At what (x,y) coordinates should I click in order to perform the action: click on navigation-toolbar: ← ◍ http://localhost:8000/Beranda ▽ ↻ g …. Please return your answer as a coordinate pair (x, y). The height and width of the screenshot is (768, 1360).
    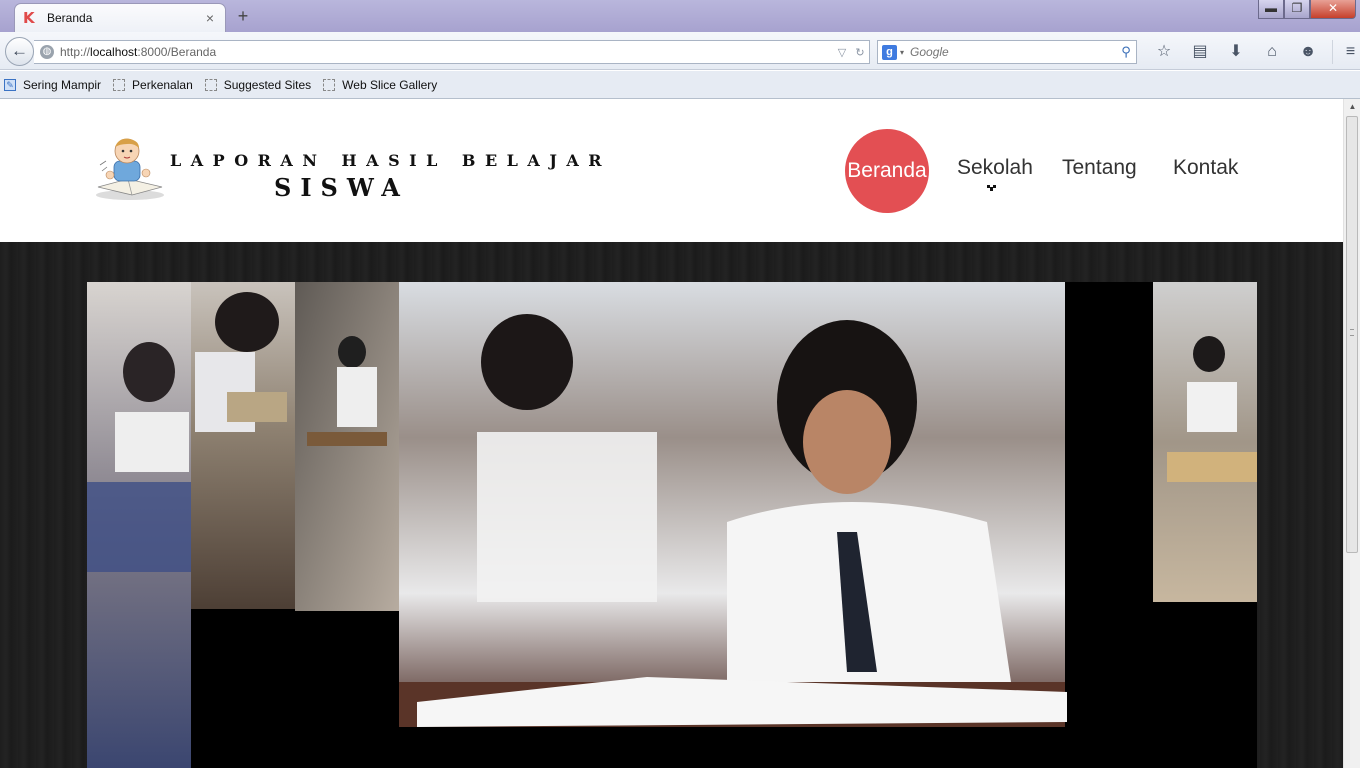
    Looking at the image, I should click on (680, 51).